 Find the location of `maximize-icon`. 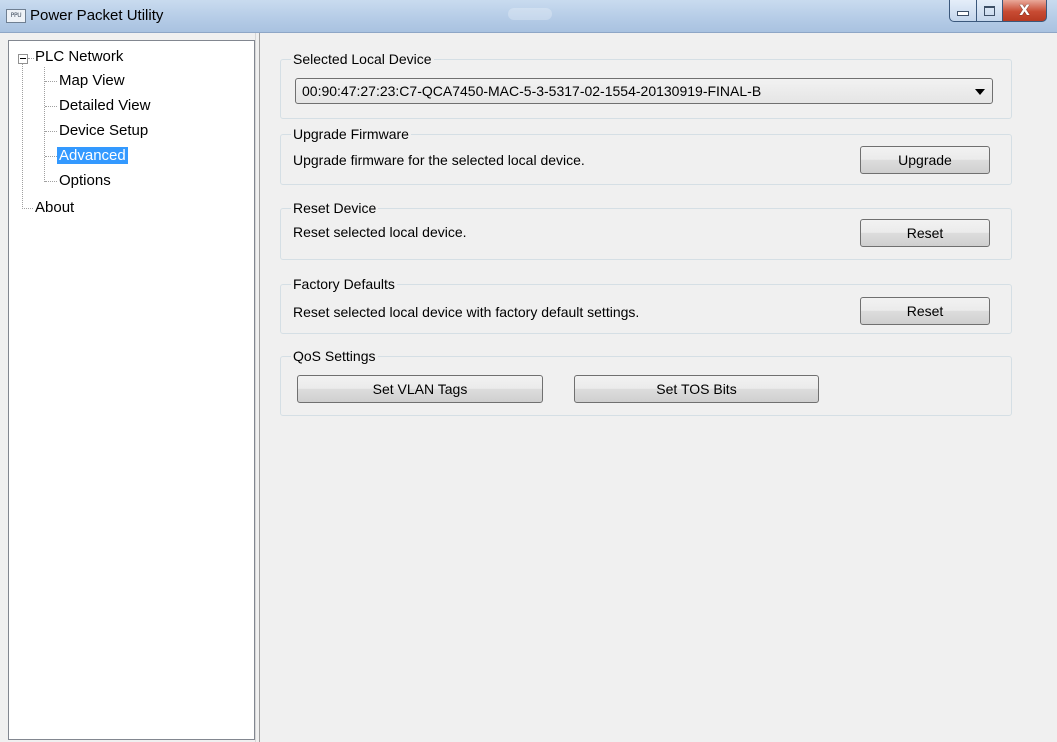

maximize-icon is located at coordinates (989, 10).